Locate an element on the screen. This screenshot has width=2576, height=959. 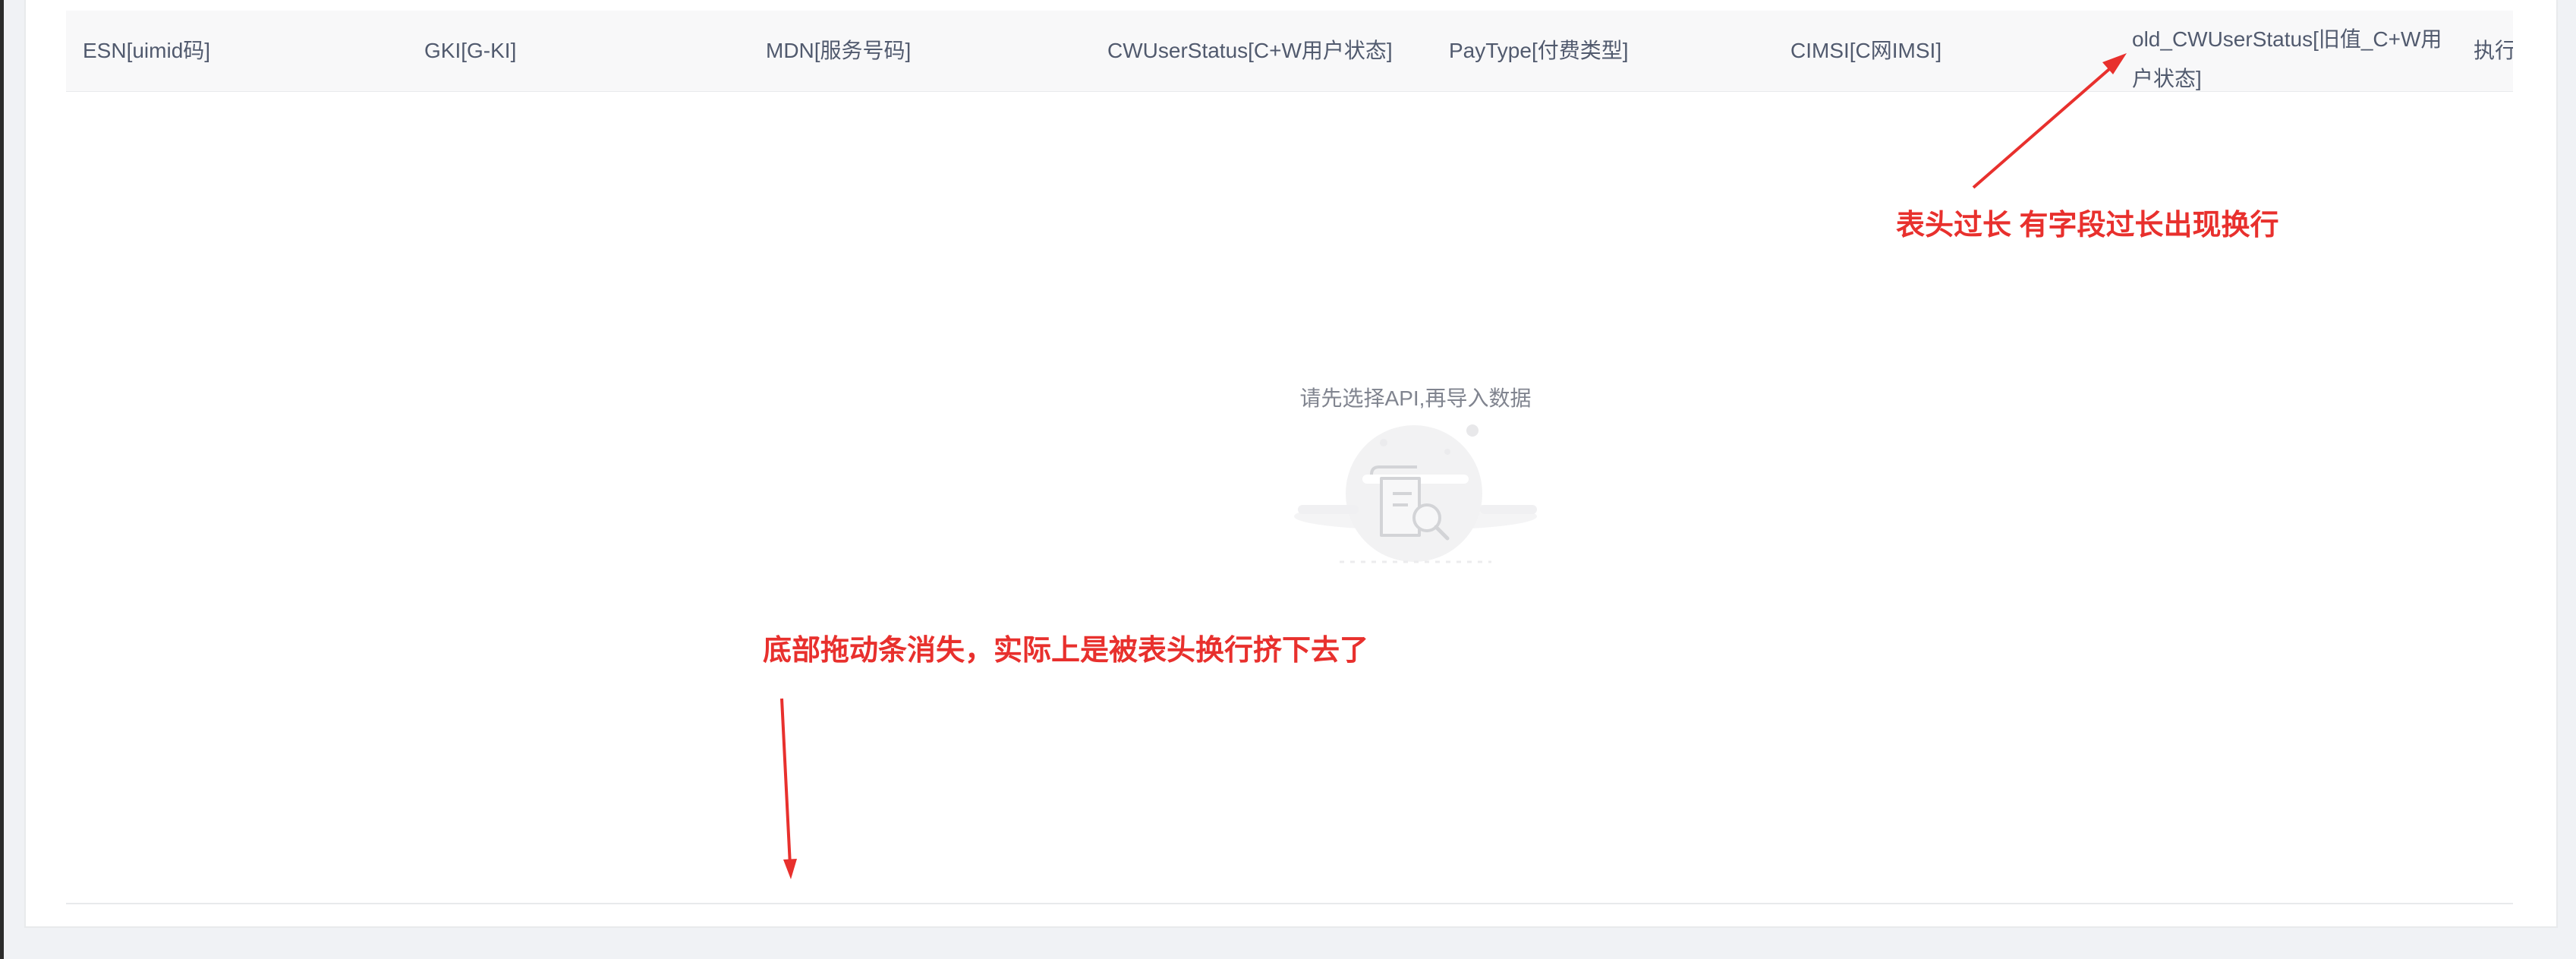
column-header-old-cwuserstatus: old_CWUserStatus[旧值_C+W用户状态] is located at coordinates (2286, 51).